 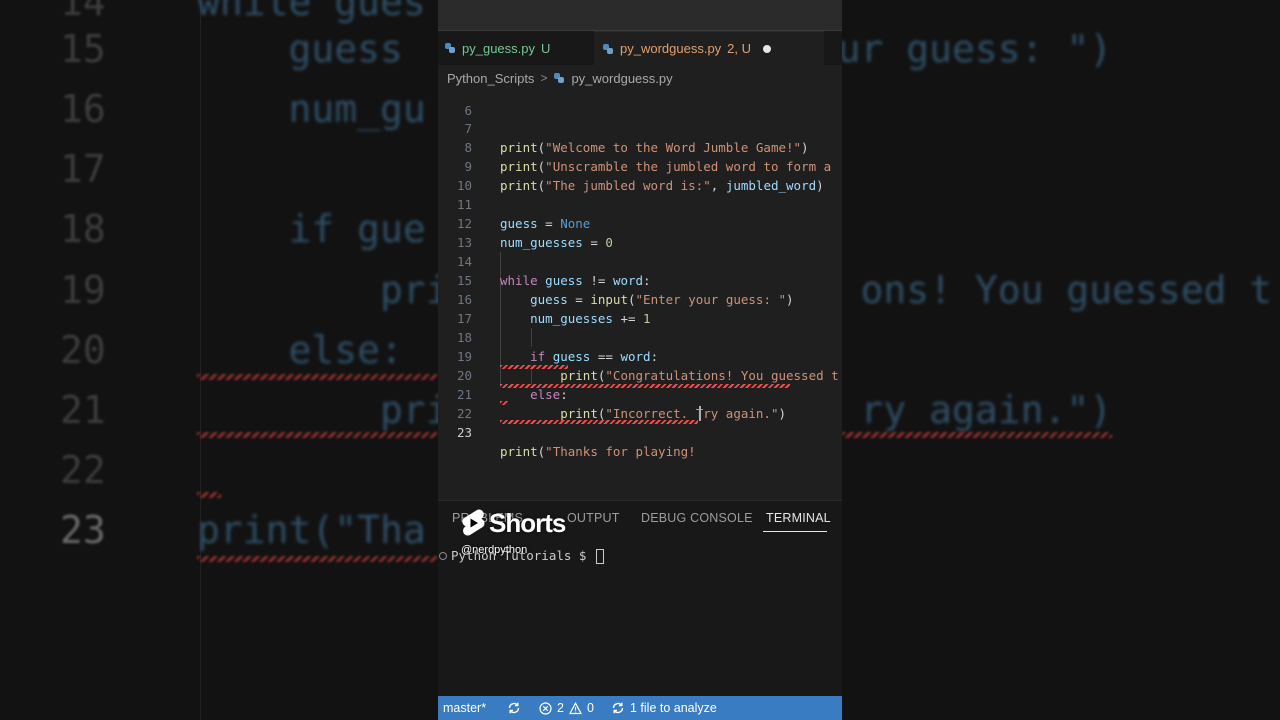 What do you see at coordinates (767, 48) in the screenshot?
I see `unsaved-dot-icon` at bounding box center [767, 48].